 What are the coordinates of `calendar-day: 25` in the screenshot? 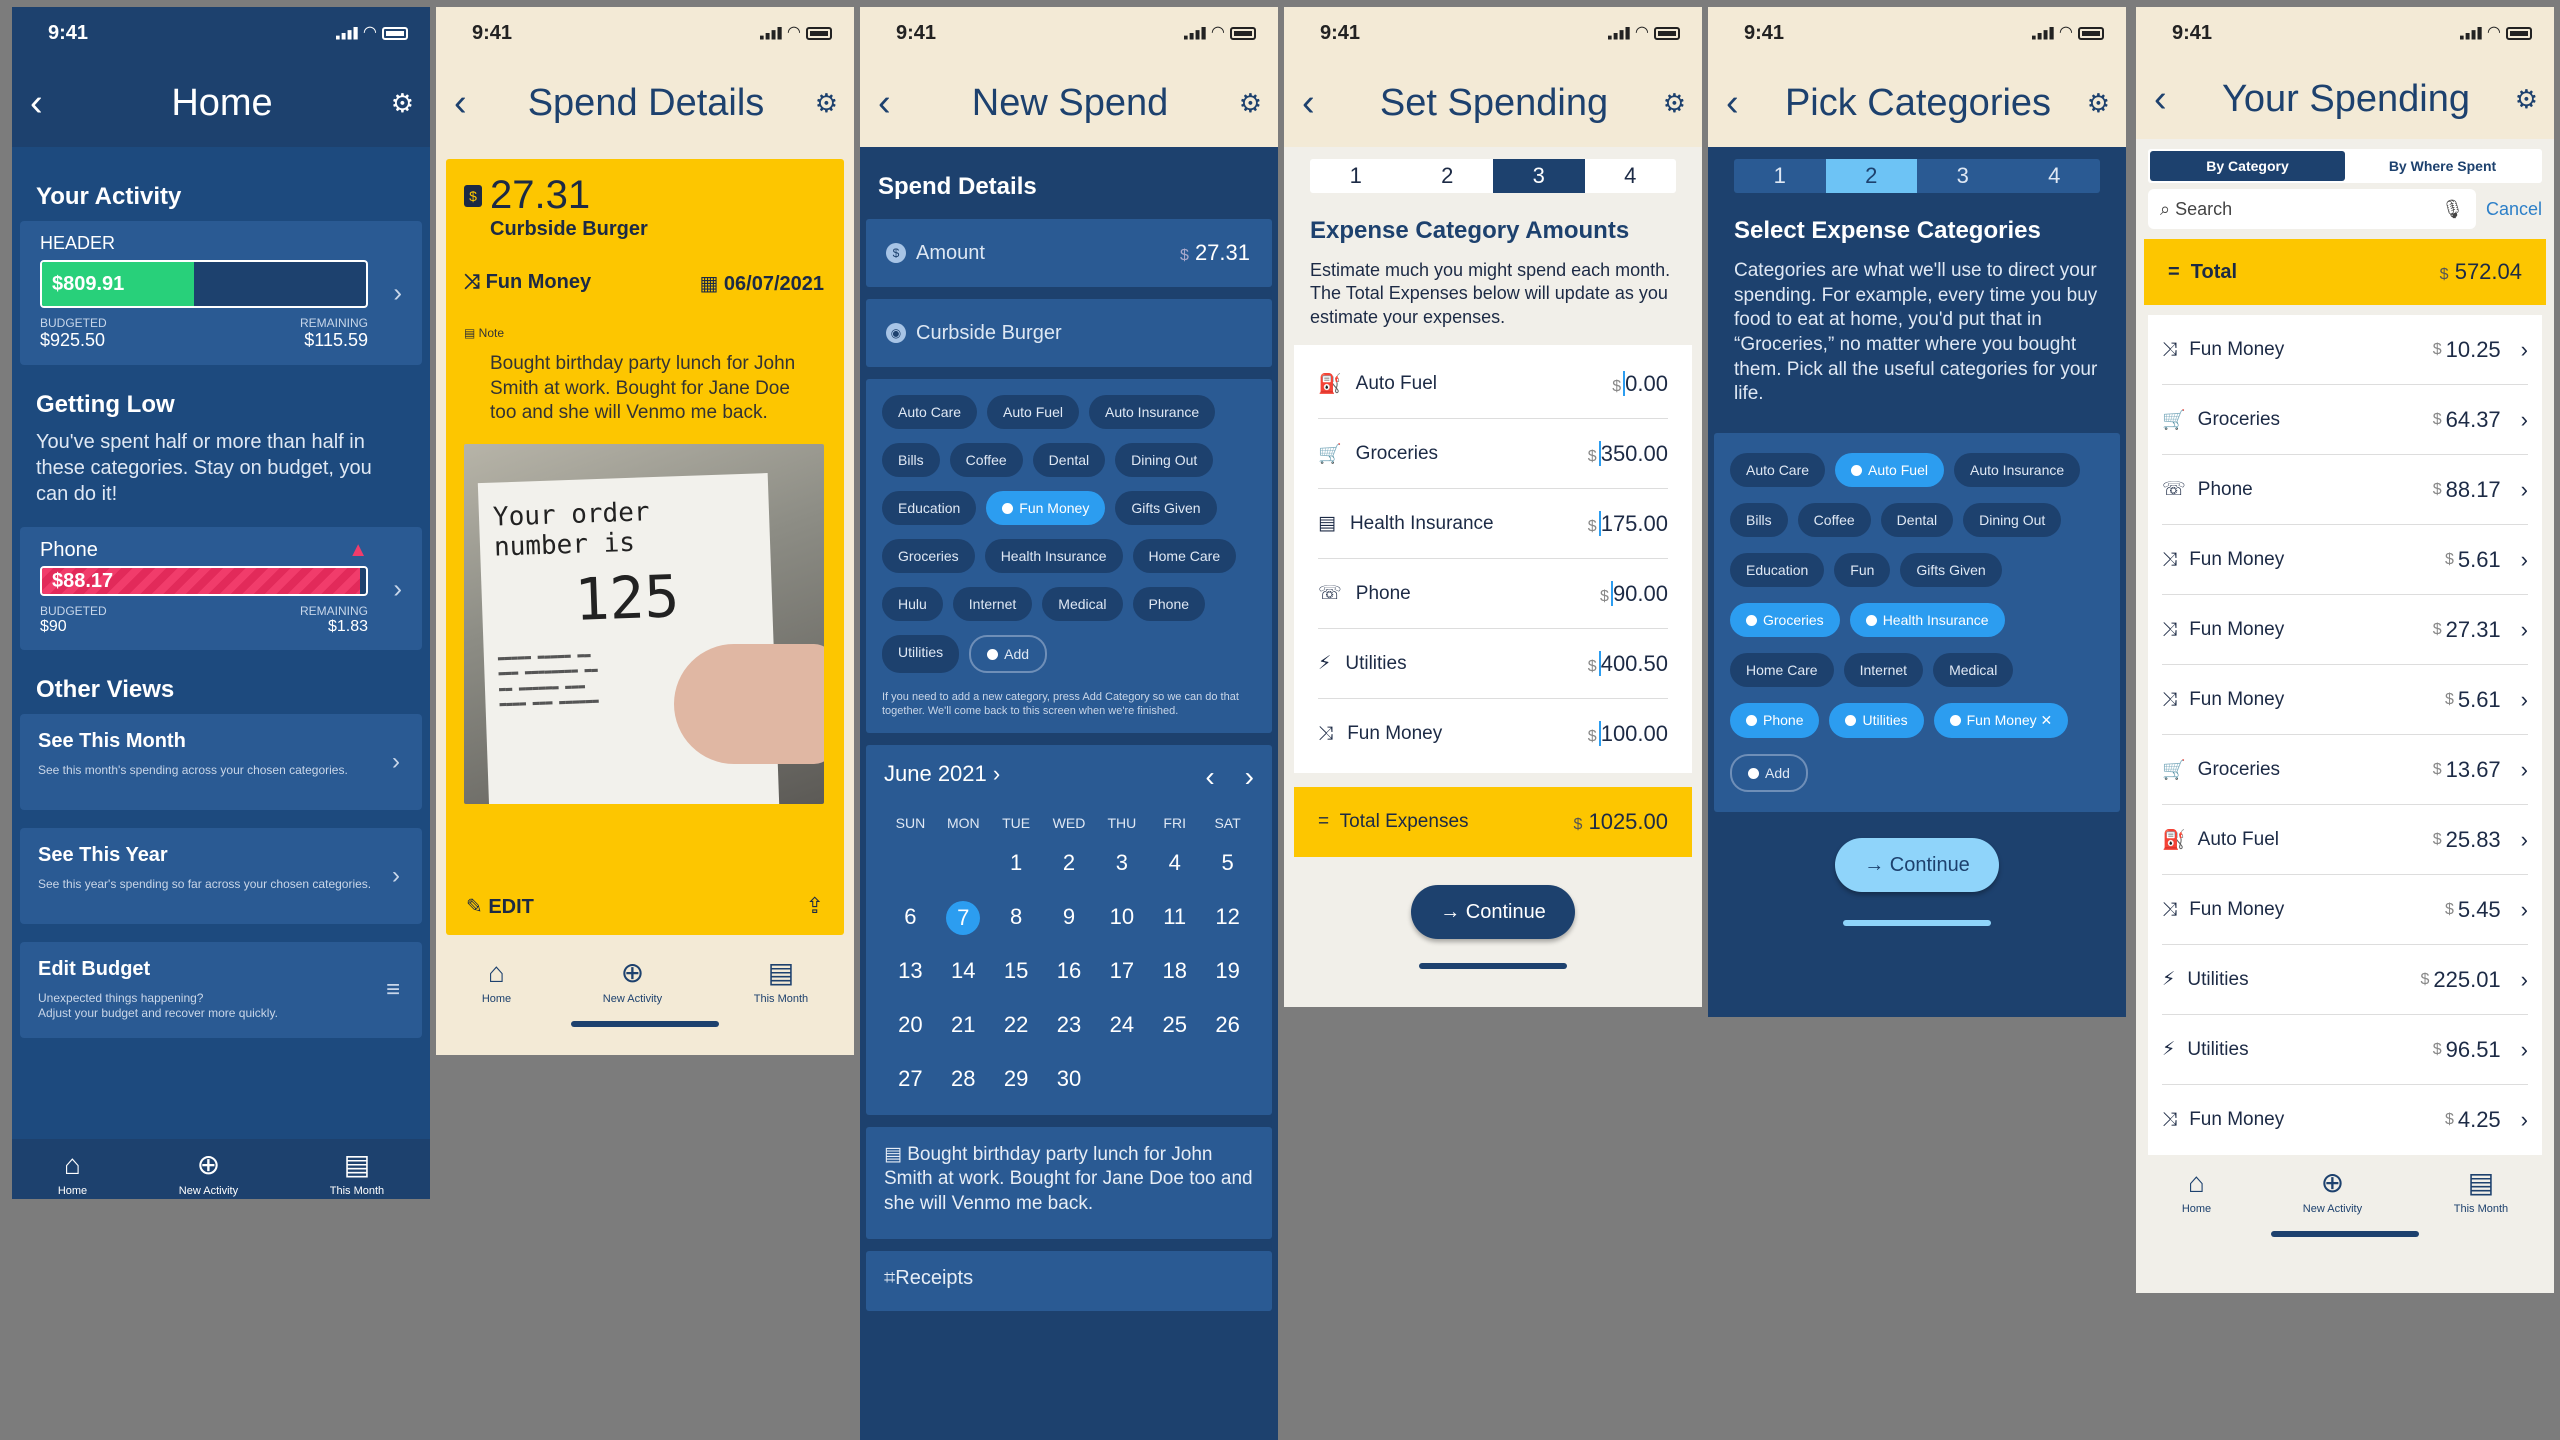 It's located at (1174, 1025).